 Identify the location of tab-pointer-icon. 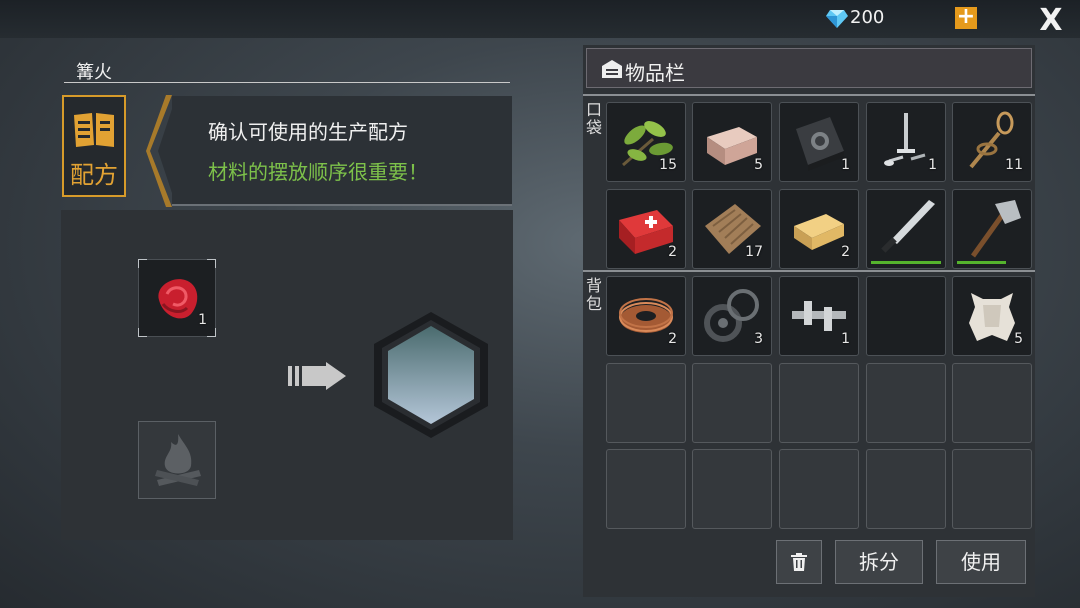
(159, 151).